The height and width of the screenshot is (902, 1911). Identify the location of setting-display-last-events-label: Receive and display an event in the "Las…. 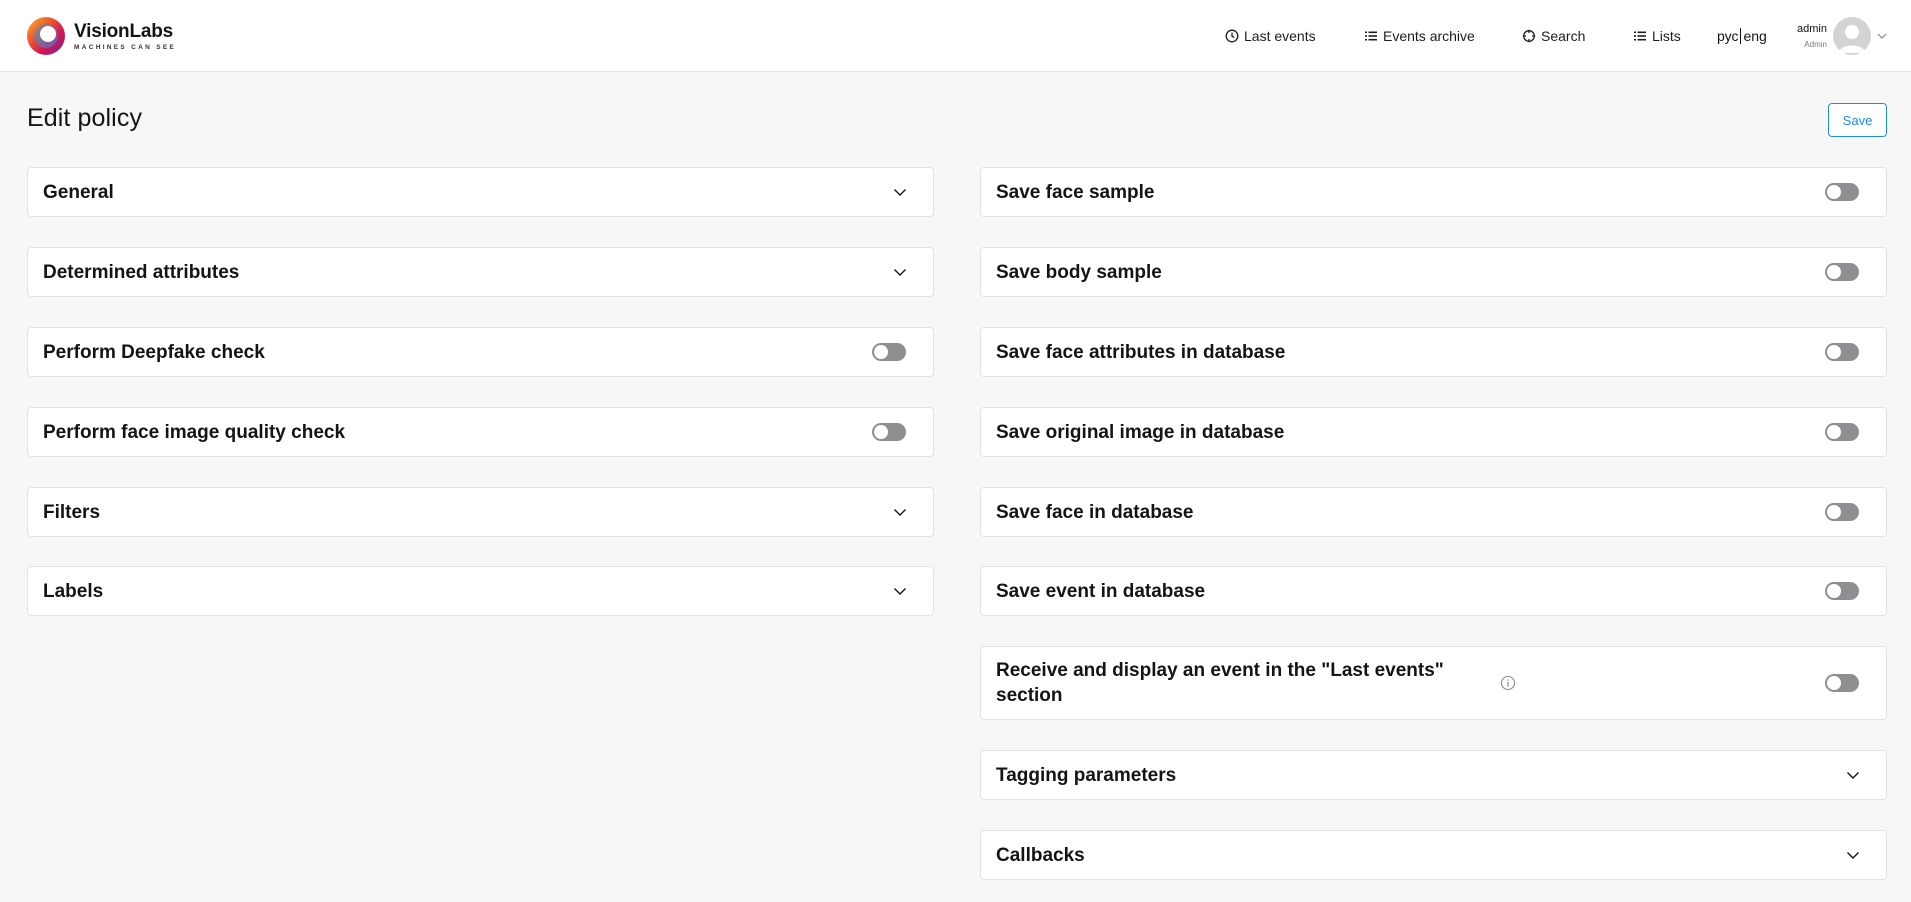
(1220, 683).